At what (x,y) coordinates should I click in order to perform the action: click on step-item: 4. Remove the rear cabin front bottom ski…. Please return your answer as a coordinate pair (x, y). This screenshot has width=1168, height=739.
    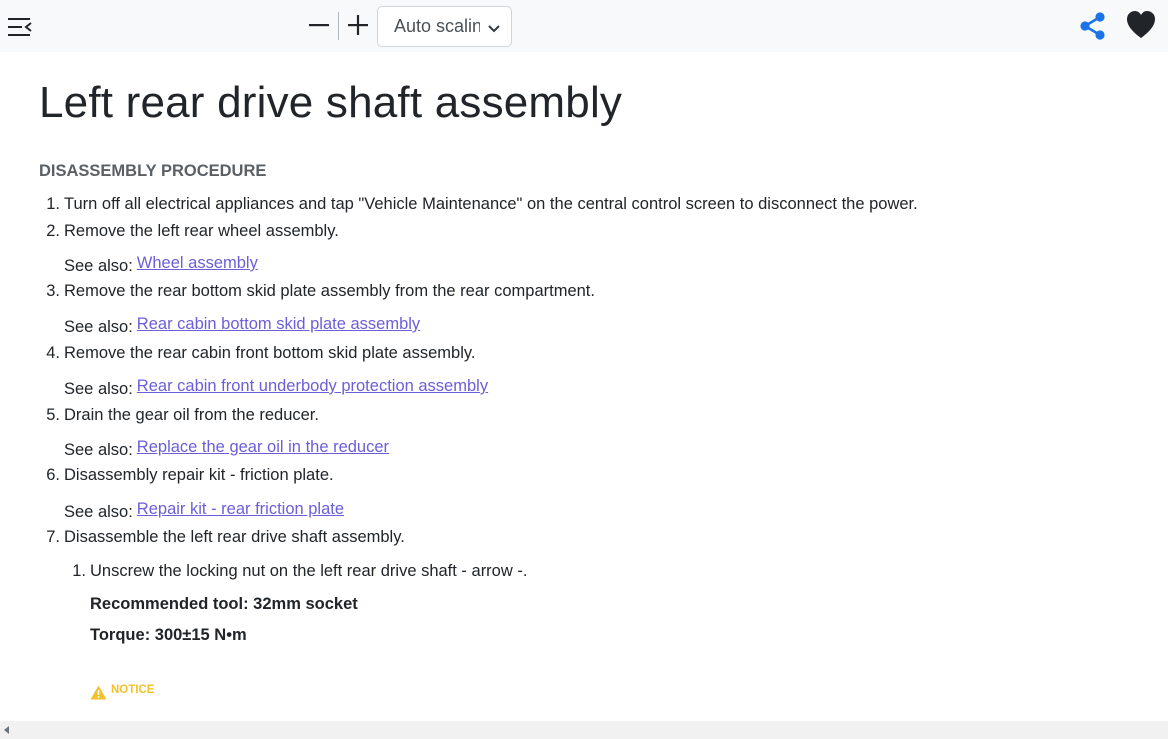
    Looking at the image, I should click on (257, 353).